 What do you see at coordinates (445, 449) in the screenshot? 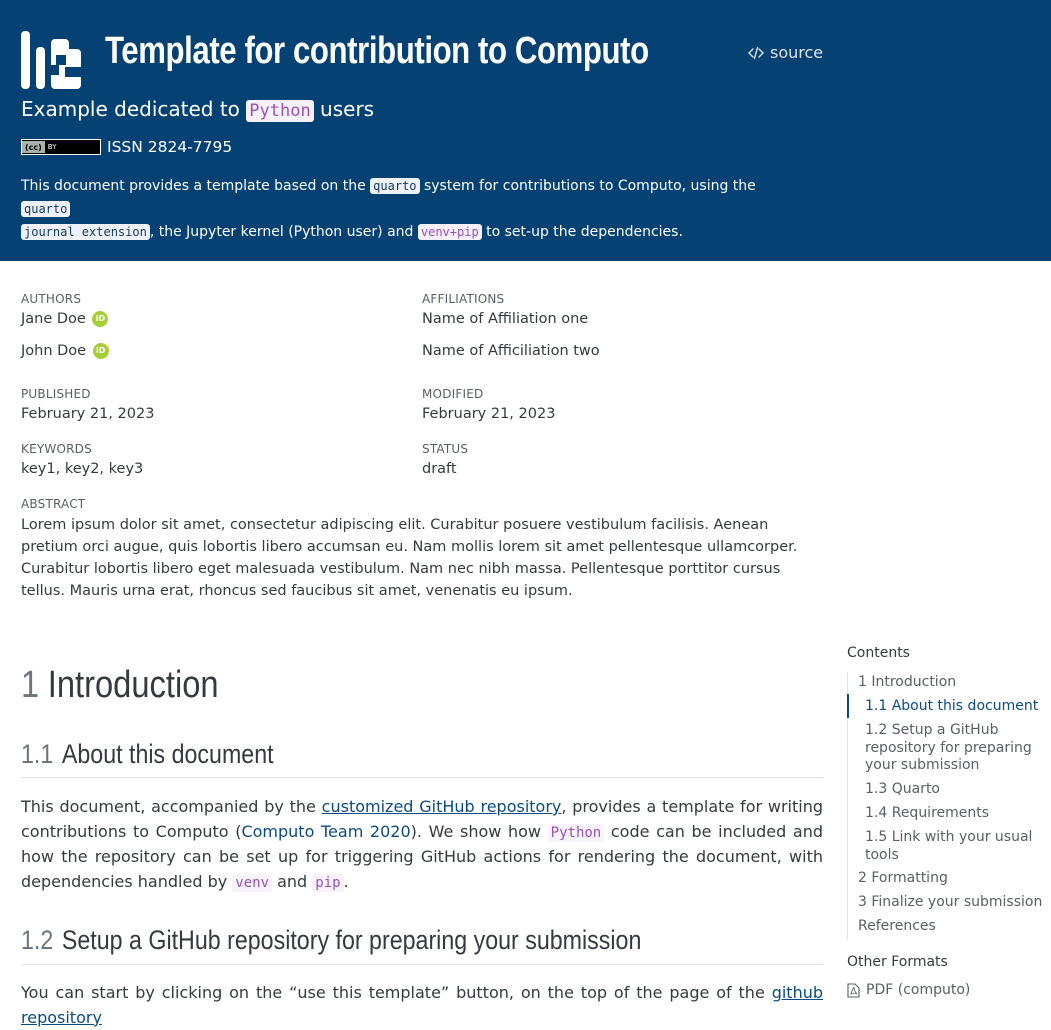
I see `status-label: STATUS` at bounding box center [445, 449].